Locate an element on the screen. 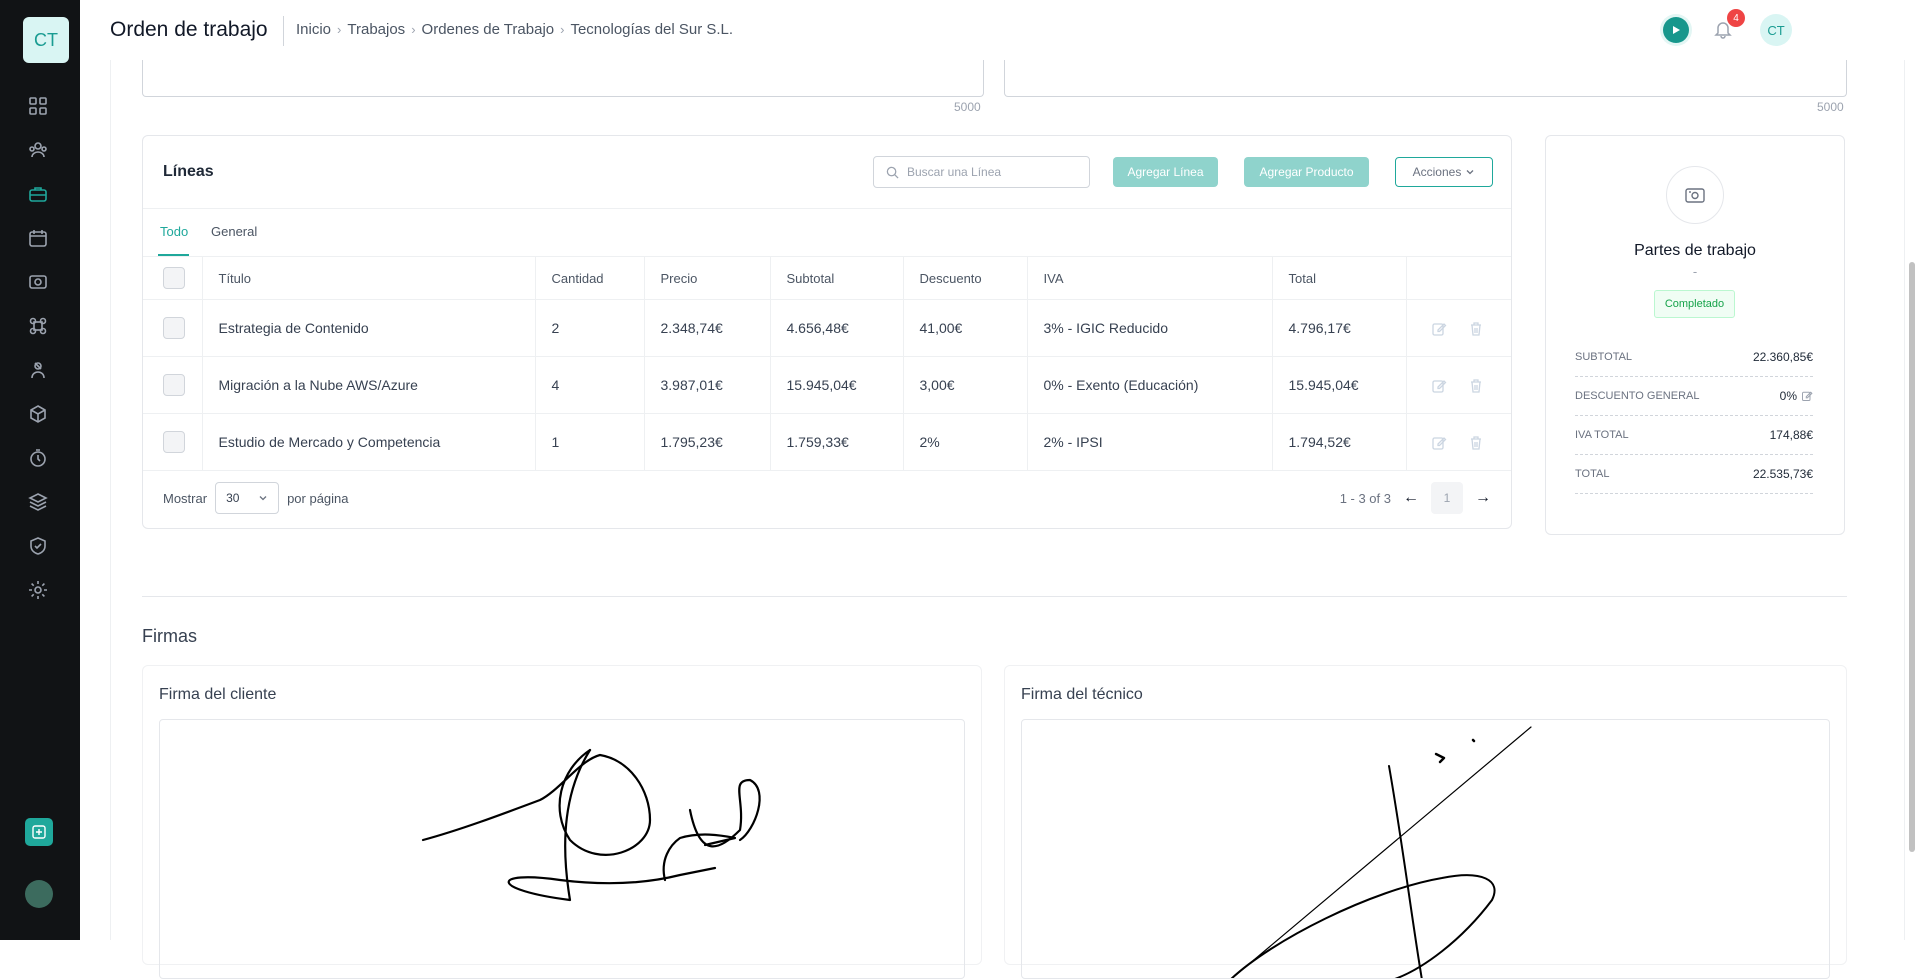 The width and height of the screenshot is (1920, 979). parts-subtitle: - is located at coordinates (1695, 271).